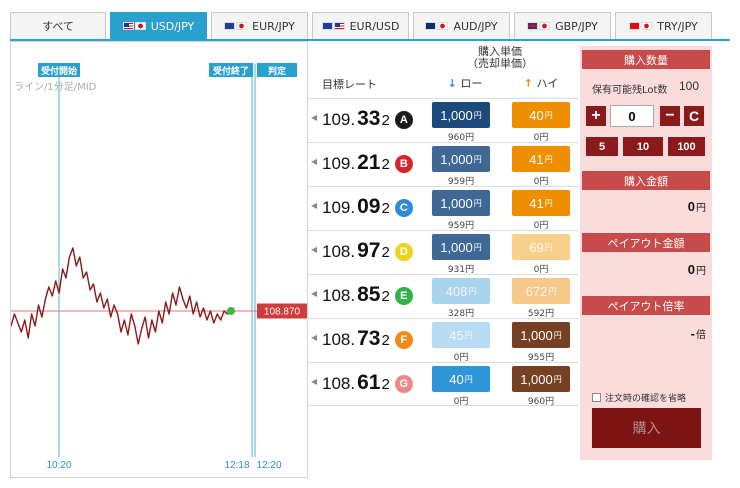  Describe the element at coordinates (630, 90) in the screenshot. I see `lot-label: 保有可能残Lot数` at that location.